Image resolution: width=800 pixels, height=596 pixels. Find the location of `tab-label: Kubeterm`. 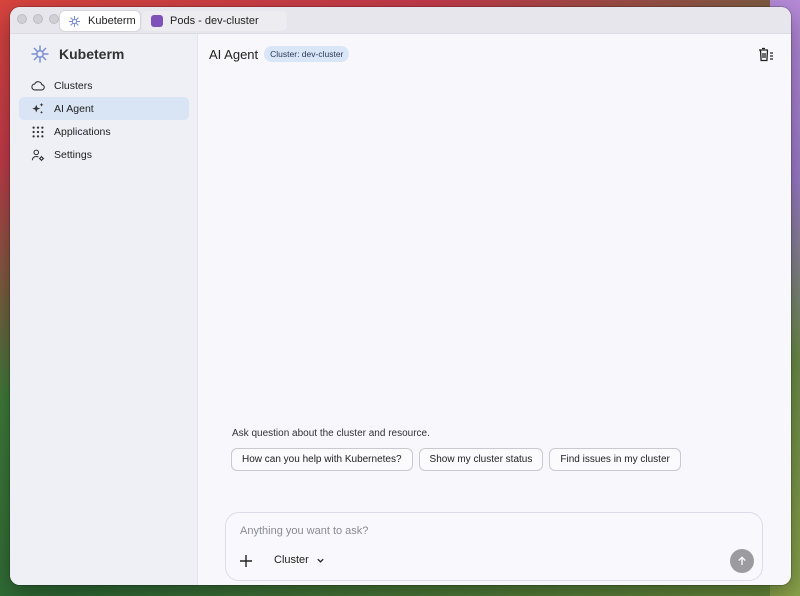

tab-label: Kubeterm is located at coordinates (112, 21).